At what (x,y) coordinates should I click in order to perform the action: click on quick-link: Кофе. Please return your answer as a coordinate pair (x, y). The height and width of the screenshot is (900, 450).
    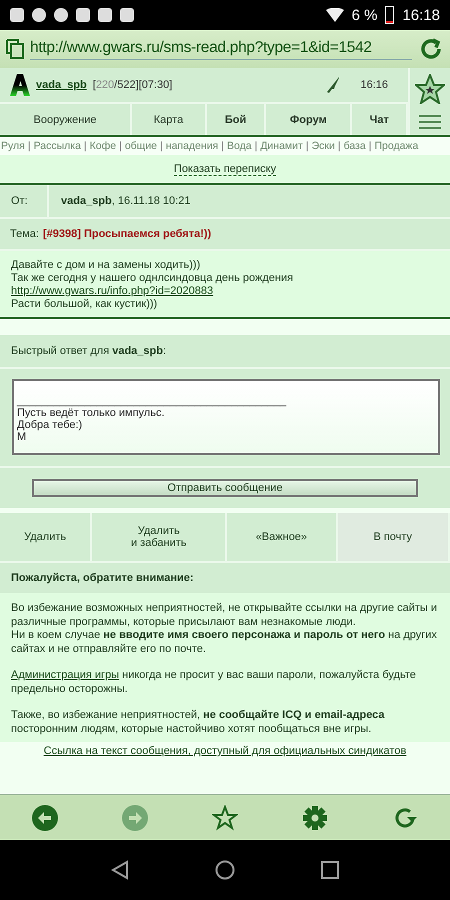
    Looking at the image, I should click on (103, 146).